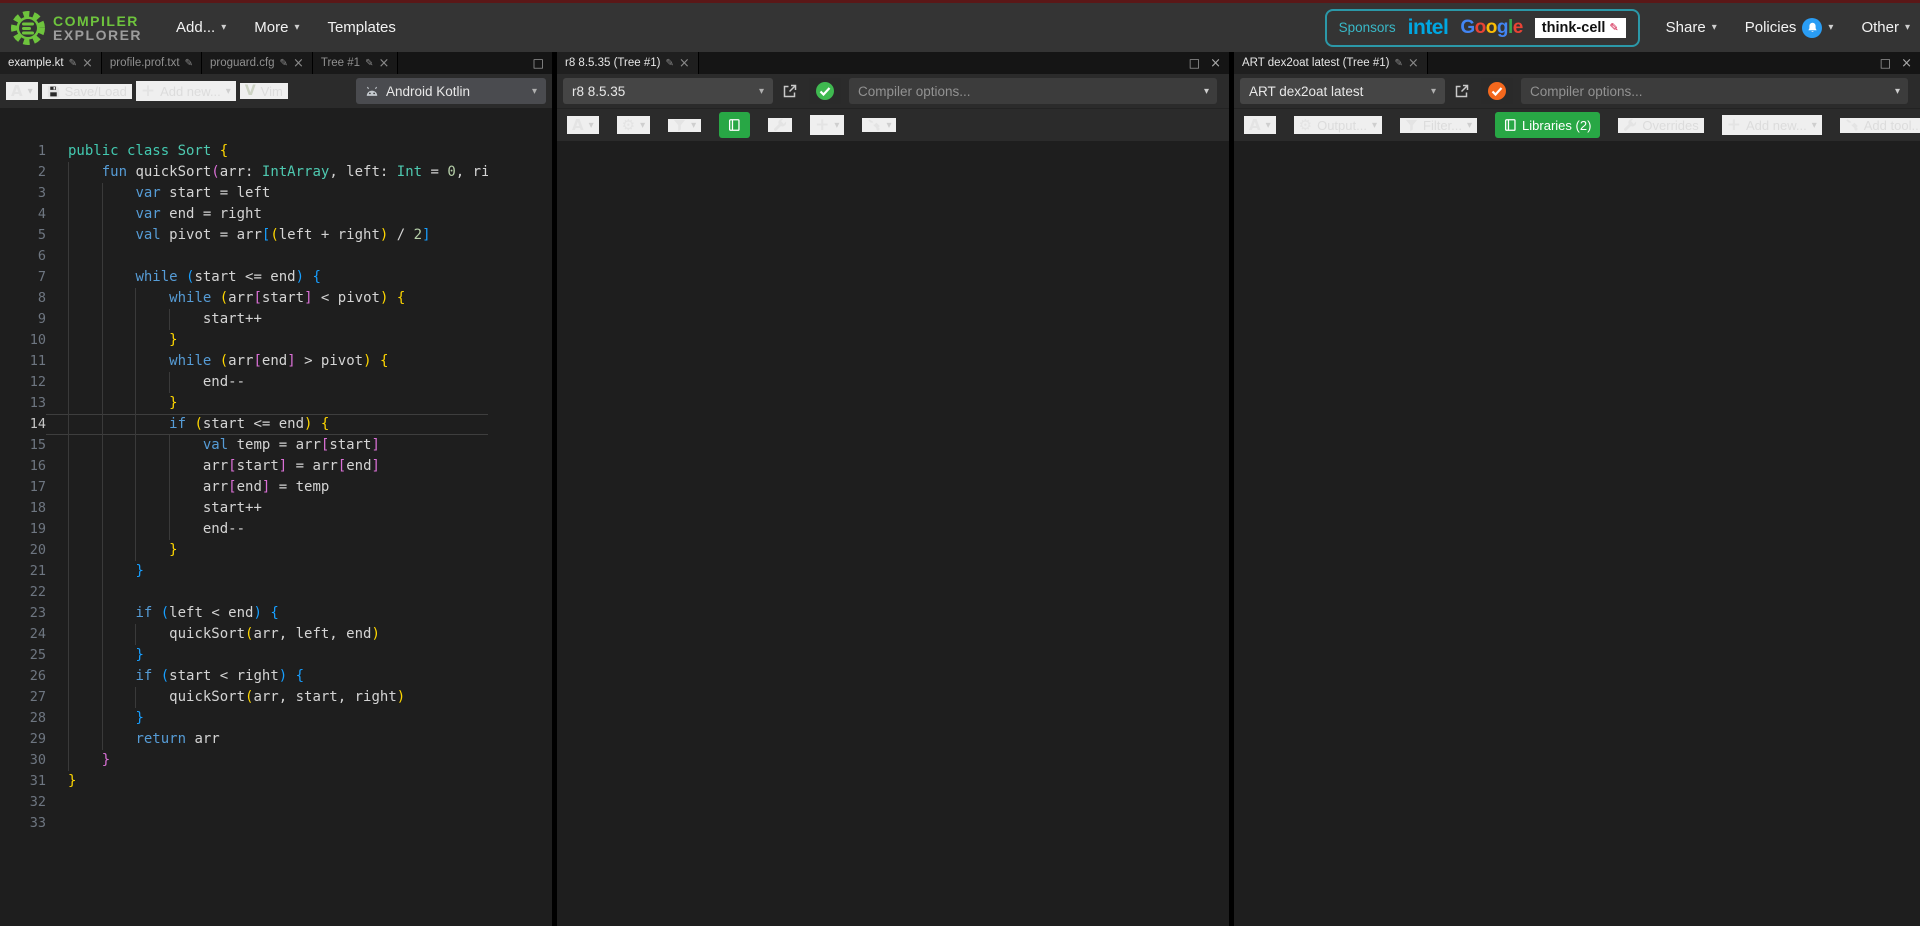 The height and width of the screenshot is (926, 1920). Describe the element at coordinates (451, 91) in the screenshot. I see `language-select: Android Kotlin ▾` at that location.